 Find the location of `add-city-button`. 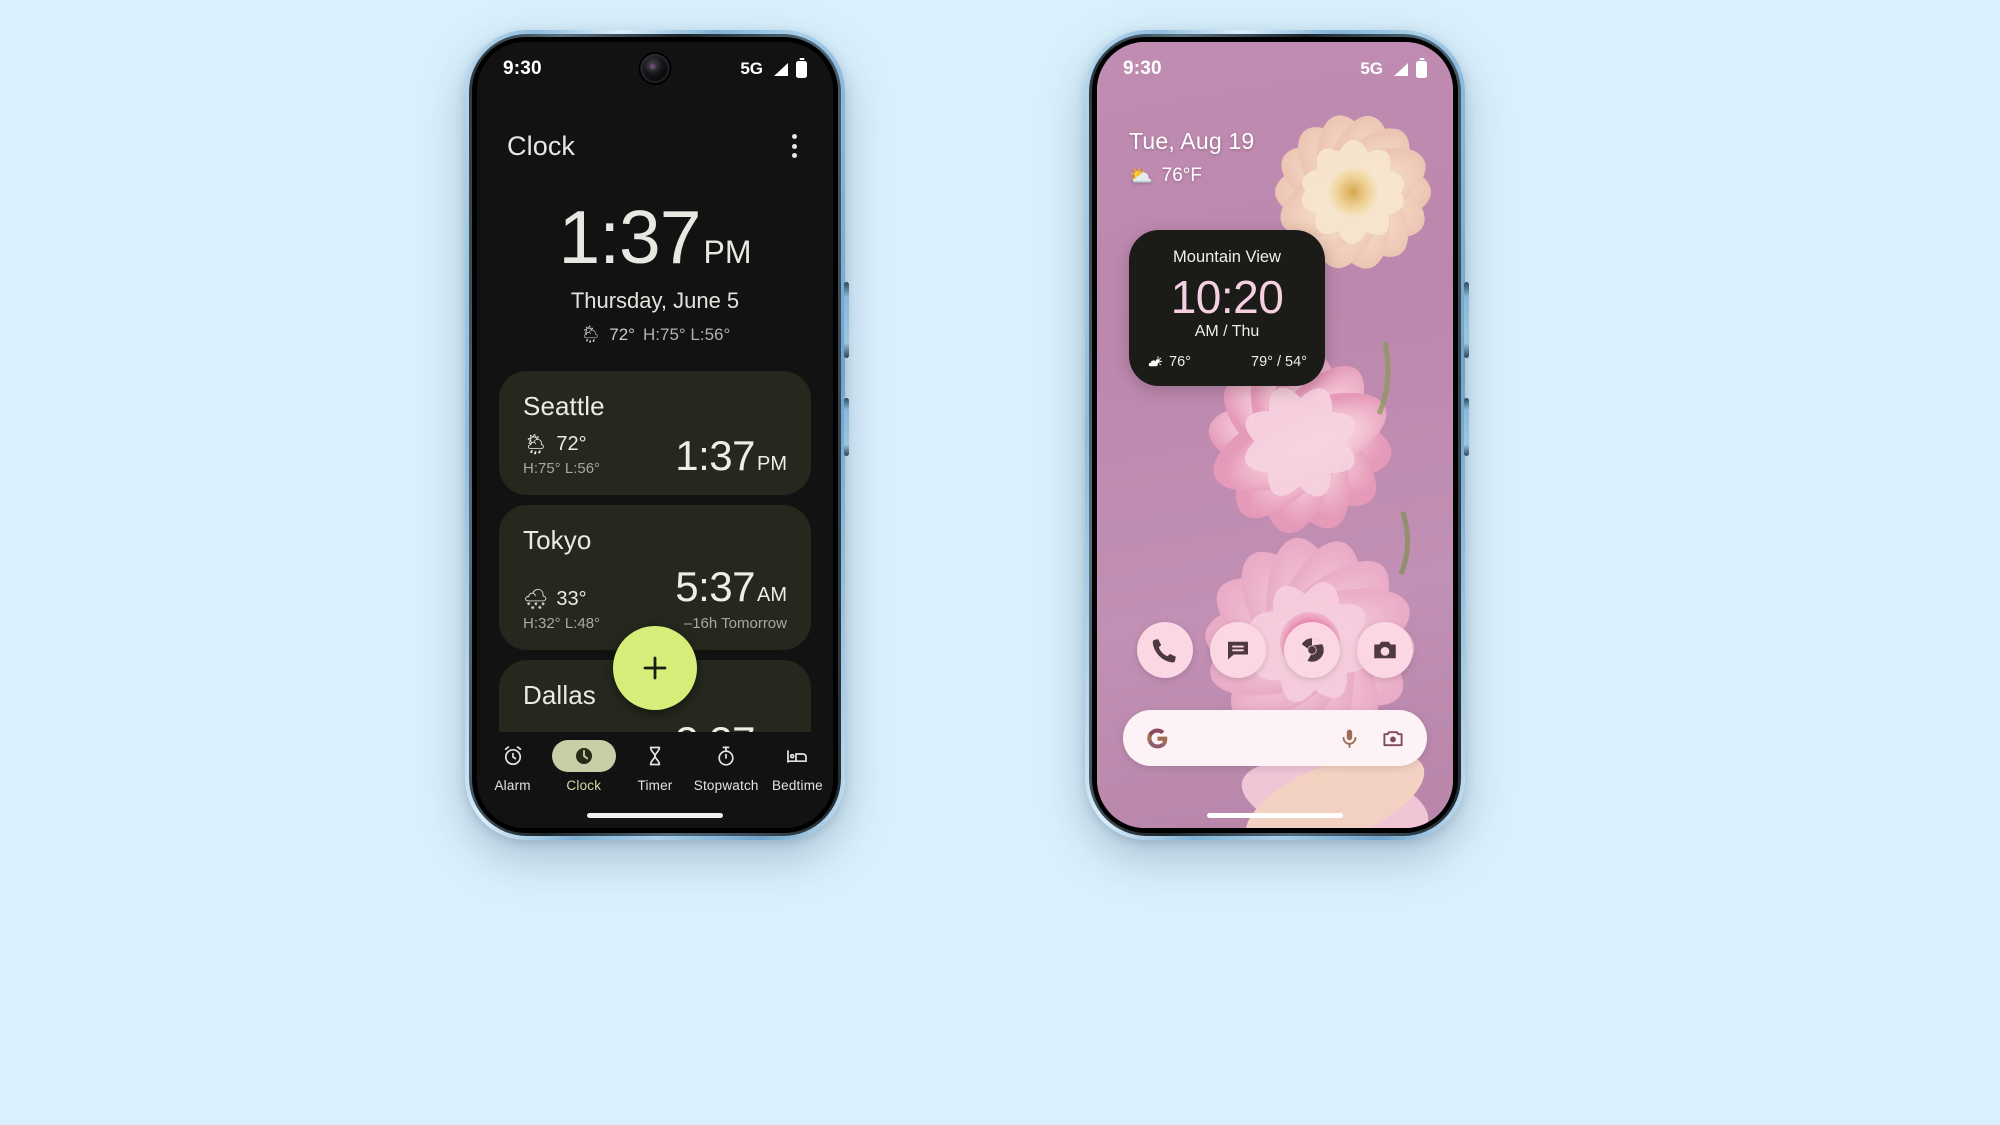

add-city-button is located at coordinates (655, 668).